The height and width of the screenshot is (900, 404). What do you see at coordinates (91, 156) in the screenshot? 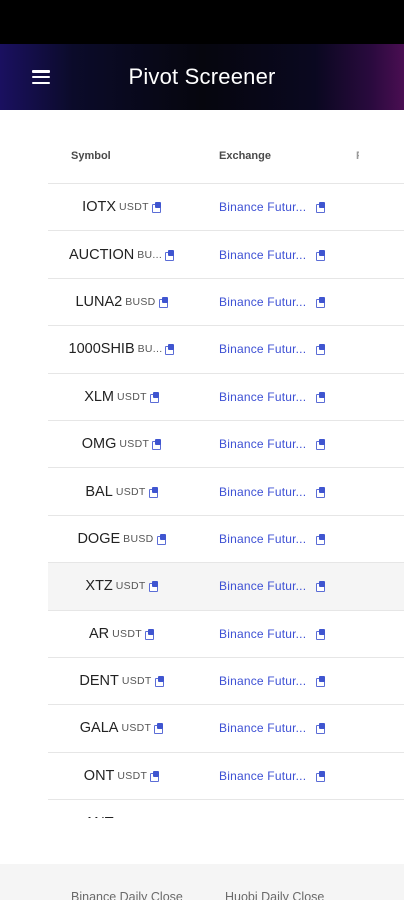
I see `column-header-symbol: Symbol` at bounding box center [91, 156].